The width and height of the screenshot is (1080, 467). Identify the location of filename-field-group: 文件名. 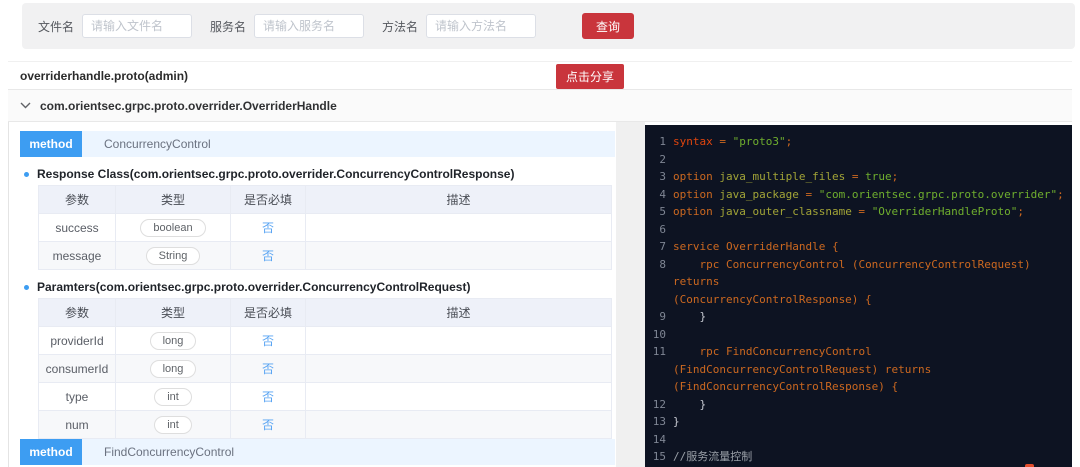
(115, 26).